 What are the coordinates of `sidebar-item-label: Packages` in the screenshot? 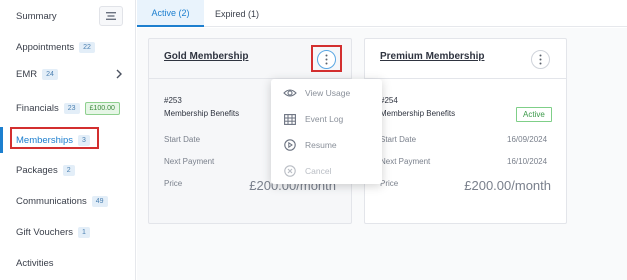 It's located at (37, 170).